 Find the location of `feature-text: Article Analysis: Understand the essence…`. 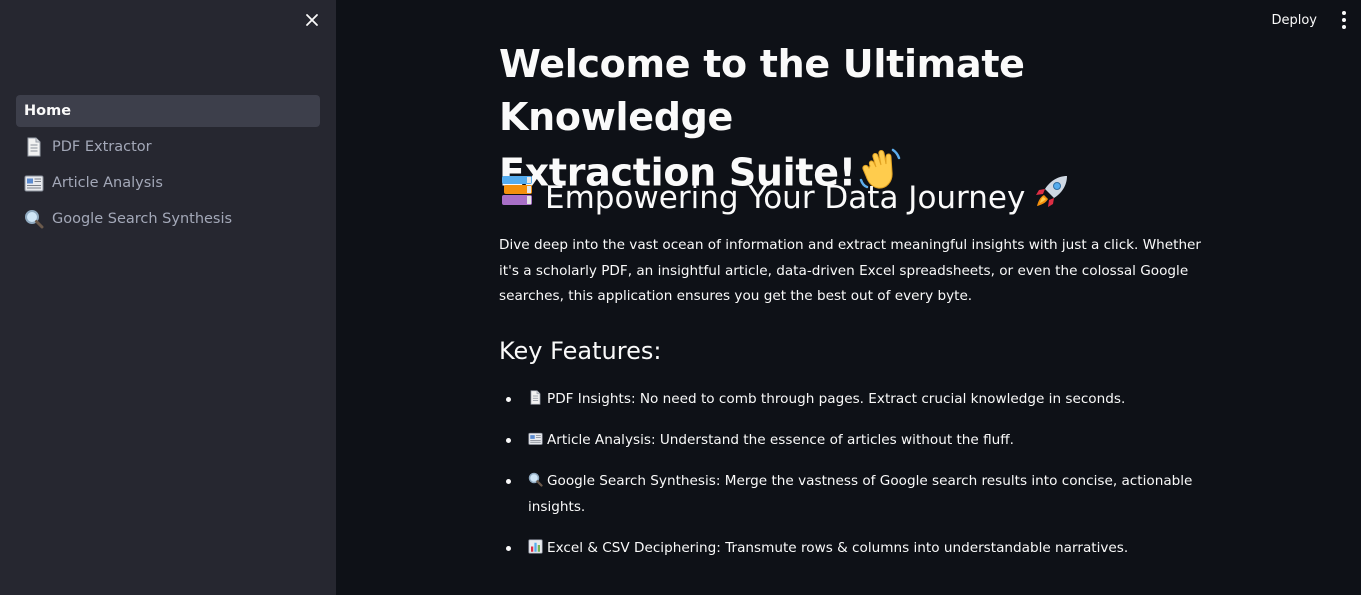

feature-text: Article Analysis: Understand the essence… is located at coordinates (780, 440).